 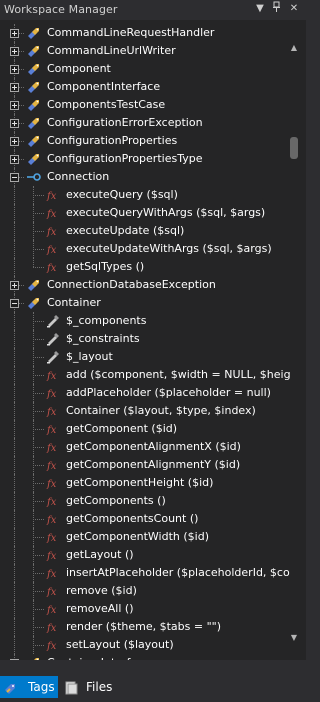 I want to click on scroll-down-icon: ▼, so click(x=294, y=638).